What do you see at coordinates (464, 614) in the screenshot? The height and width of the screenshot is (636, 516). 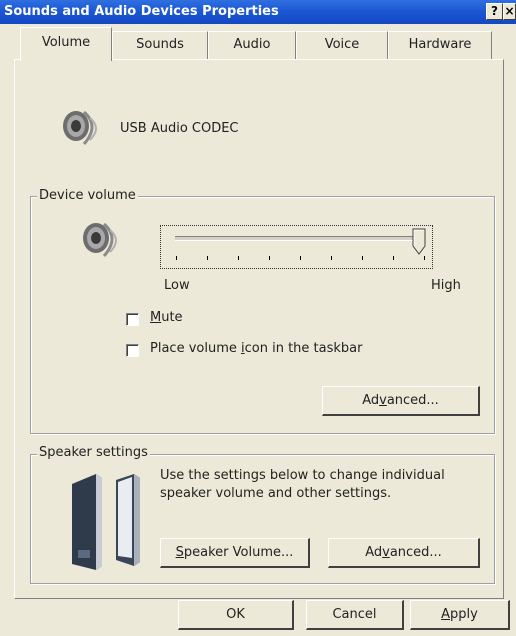 I see `button-text: pply` at bounding box center [464, 614].